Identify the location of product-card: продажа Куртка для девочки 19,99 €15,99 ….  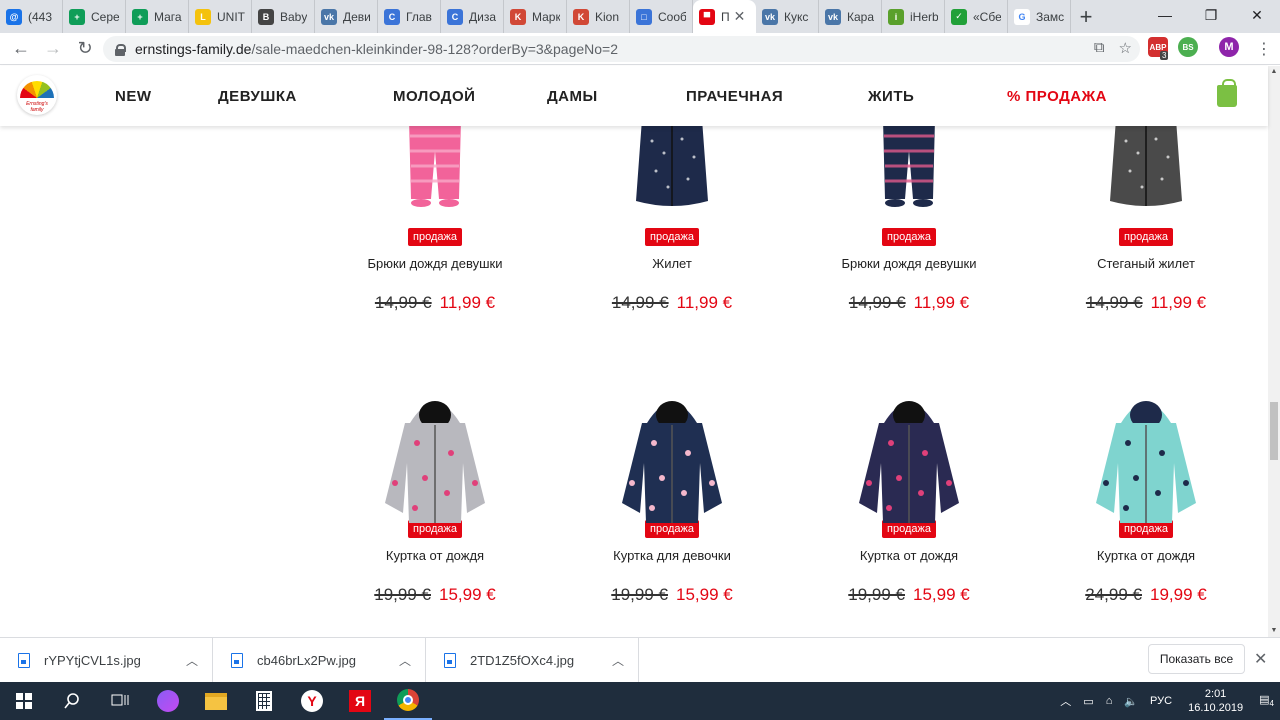
(672, 494).